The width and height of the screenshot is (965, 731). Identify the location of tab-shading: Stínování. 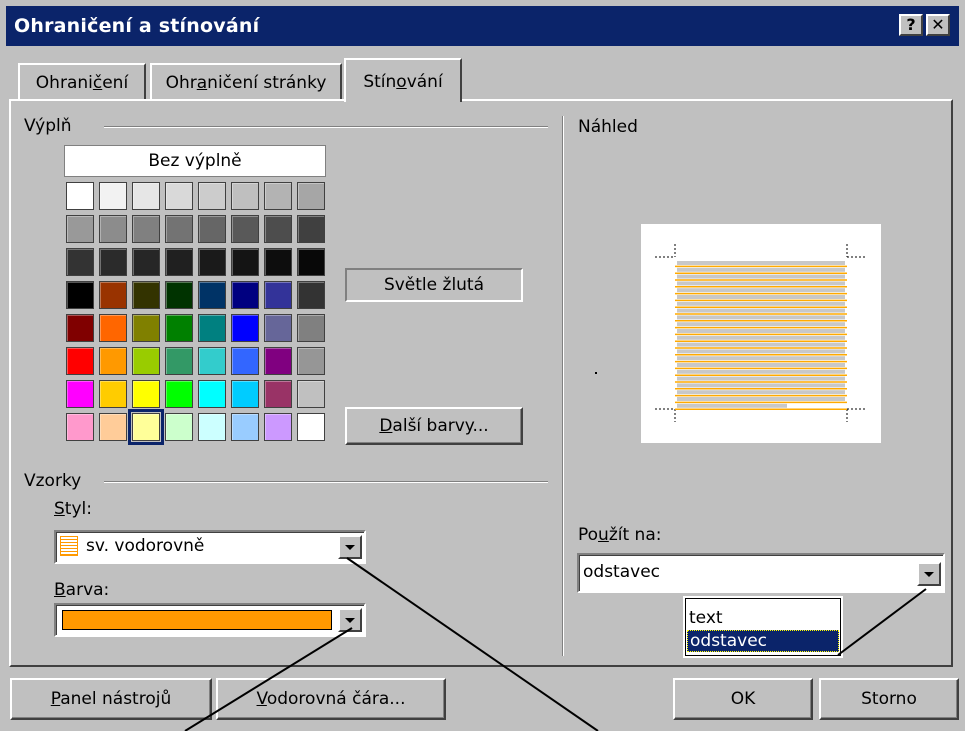
(403, 80).